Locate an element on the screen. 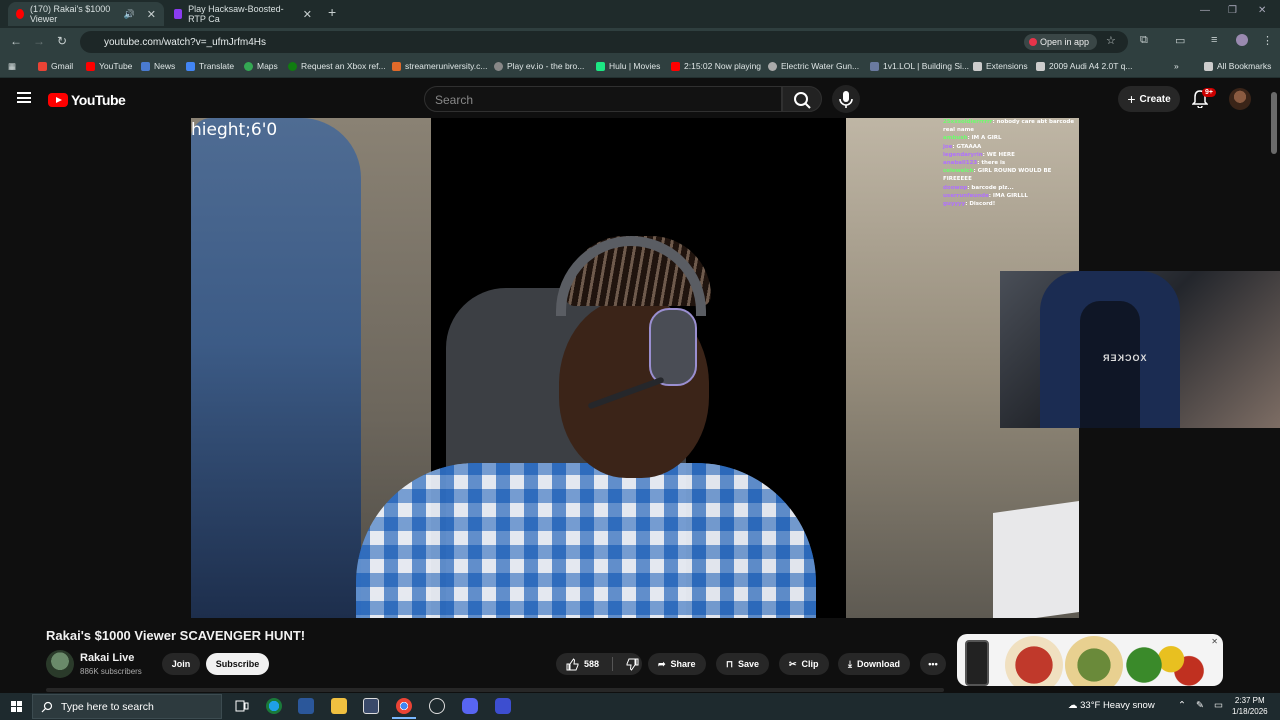 The width and height of the screenshot is (1280, 720). tab-youtube: (170) Rakai's $1000 Viewer 🔊 ✕ is located at coordinates (86, 14).